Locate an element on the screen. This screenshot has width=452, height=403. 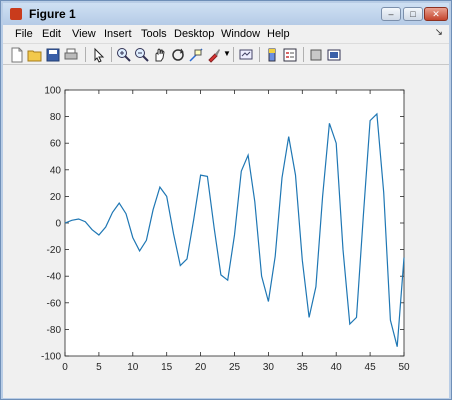
y-tick-label: -20 is located at coordinates (54, 250).